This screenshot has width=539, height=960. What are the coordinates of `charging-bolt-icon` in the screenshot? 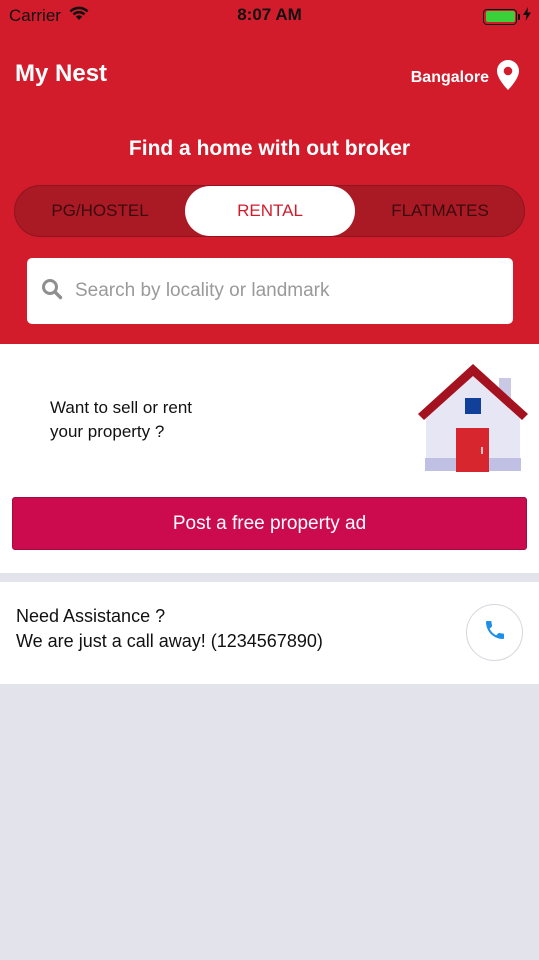 It's located at (527, 16).